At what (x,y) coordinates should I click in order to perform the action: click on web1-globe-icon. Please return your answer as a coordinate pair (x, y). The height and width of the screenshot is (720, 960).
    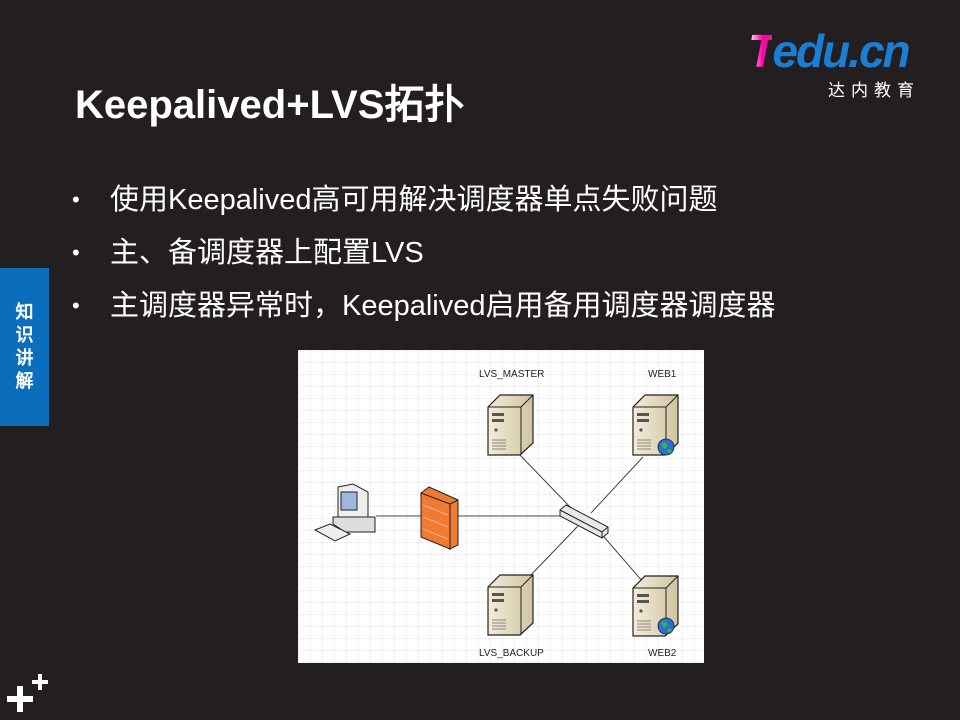
    Looking at the image, I should click on (666, 447).